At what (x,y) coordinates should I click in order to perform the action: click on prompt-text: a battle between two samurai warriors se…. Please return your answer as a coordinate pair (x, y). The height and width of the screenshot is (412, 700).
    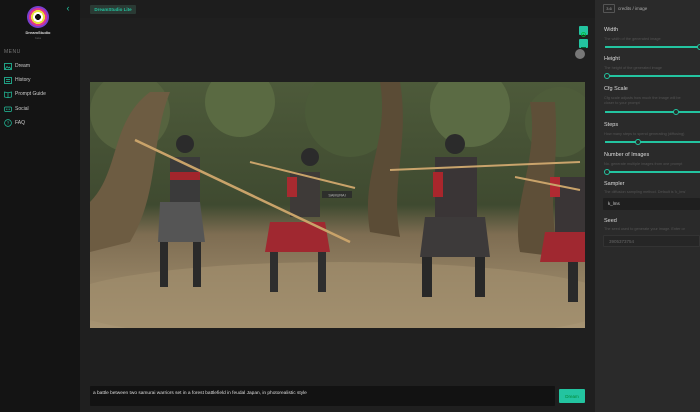
    Looking at the image, I should click on (200, 393).